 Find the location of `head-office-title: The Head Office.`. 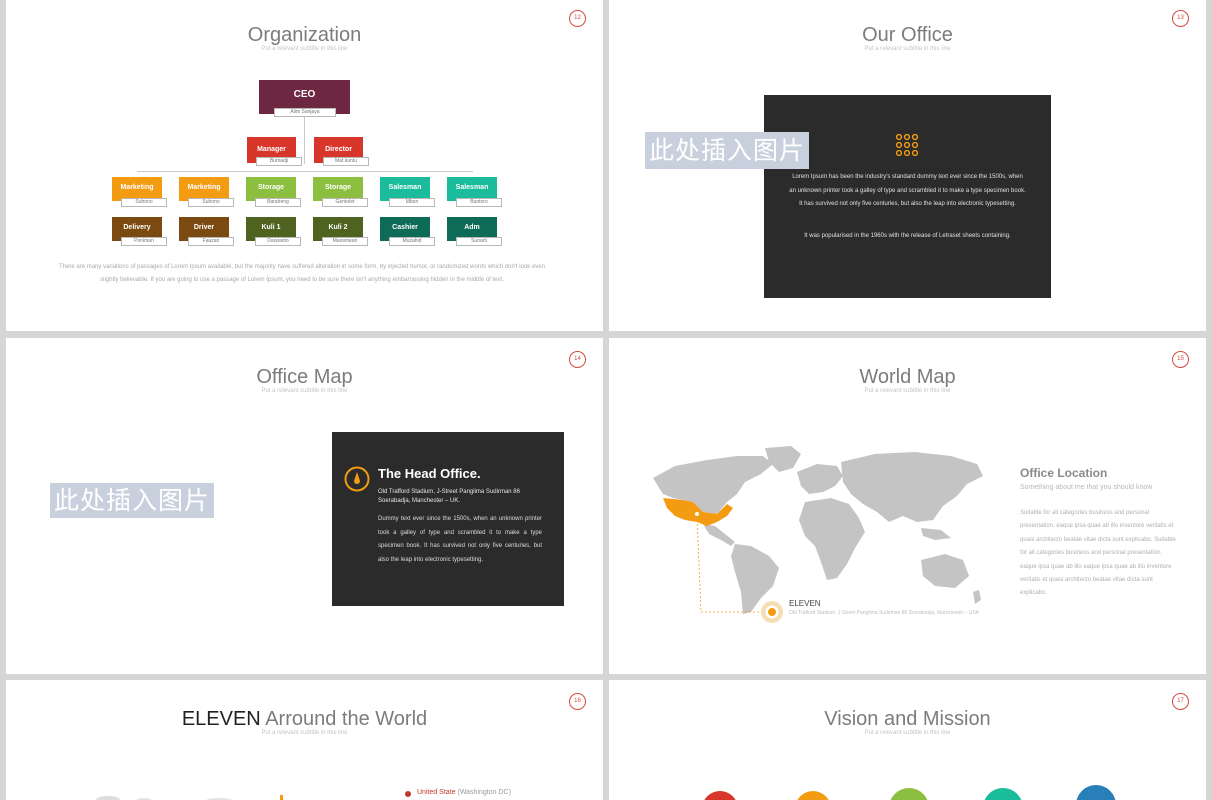

head-office-title: The Head Office. is located at coordinates (429, 473).